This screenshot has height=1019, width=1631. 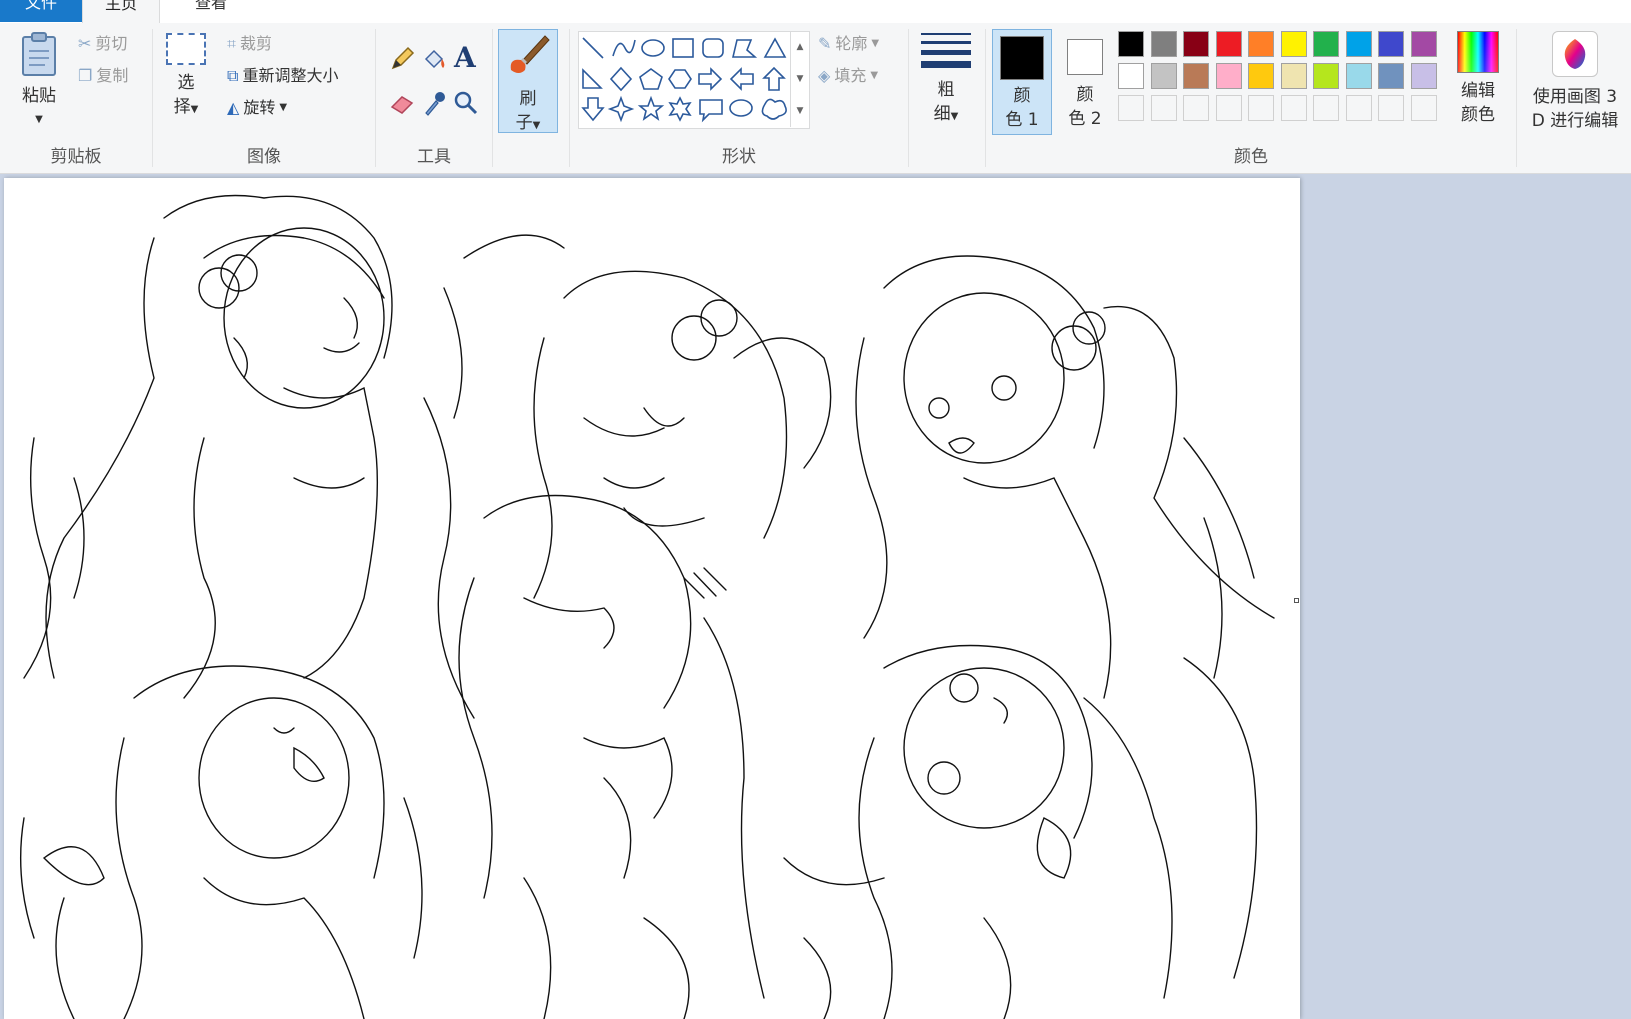 I want to click on size-button: 粗 细▼, so click(x=946, y=81).